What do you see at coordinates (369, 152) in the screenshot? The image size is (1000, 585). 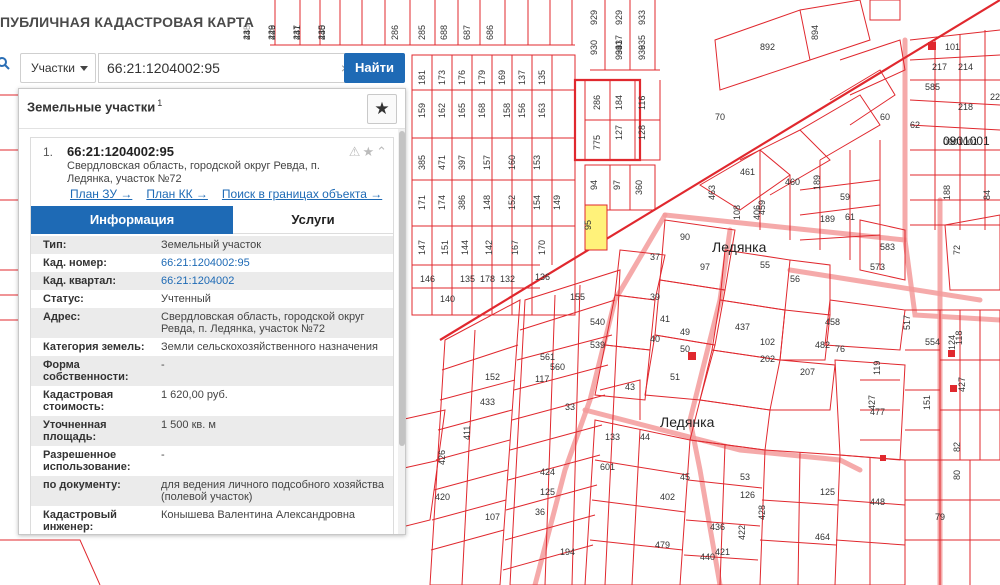 I see `result-tools-icons: ⚠★⌃` at bounding box center [369, 152].